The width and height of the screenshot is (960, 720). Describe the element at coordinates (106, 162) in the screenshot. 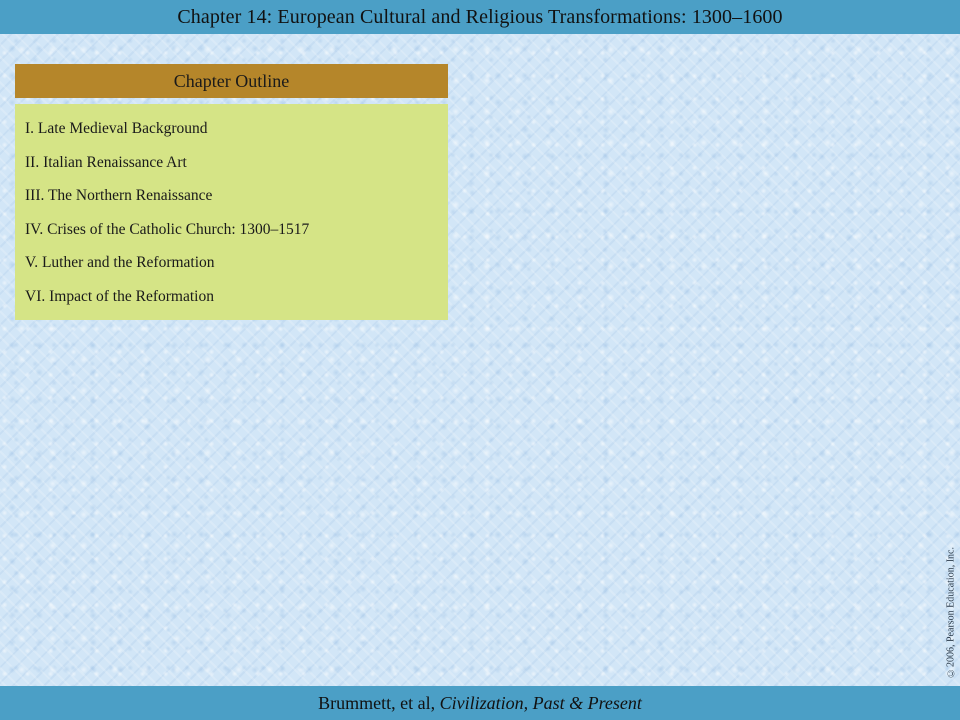

I see `outline-item-2: II. Italian Renaissance Art` at that location.